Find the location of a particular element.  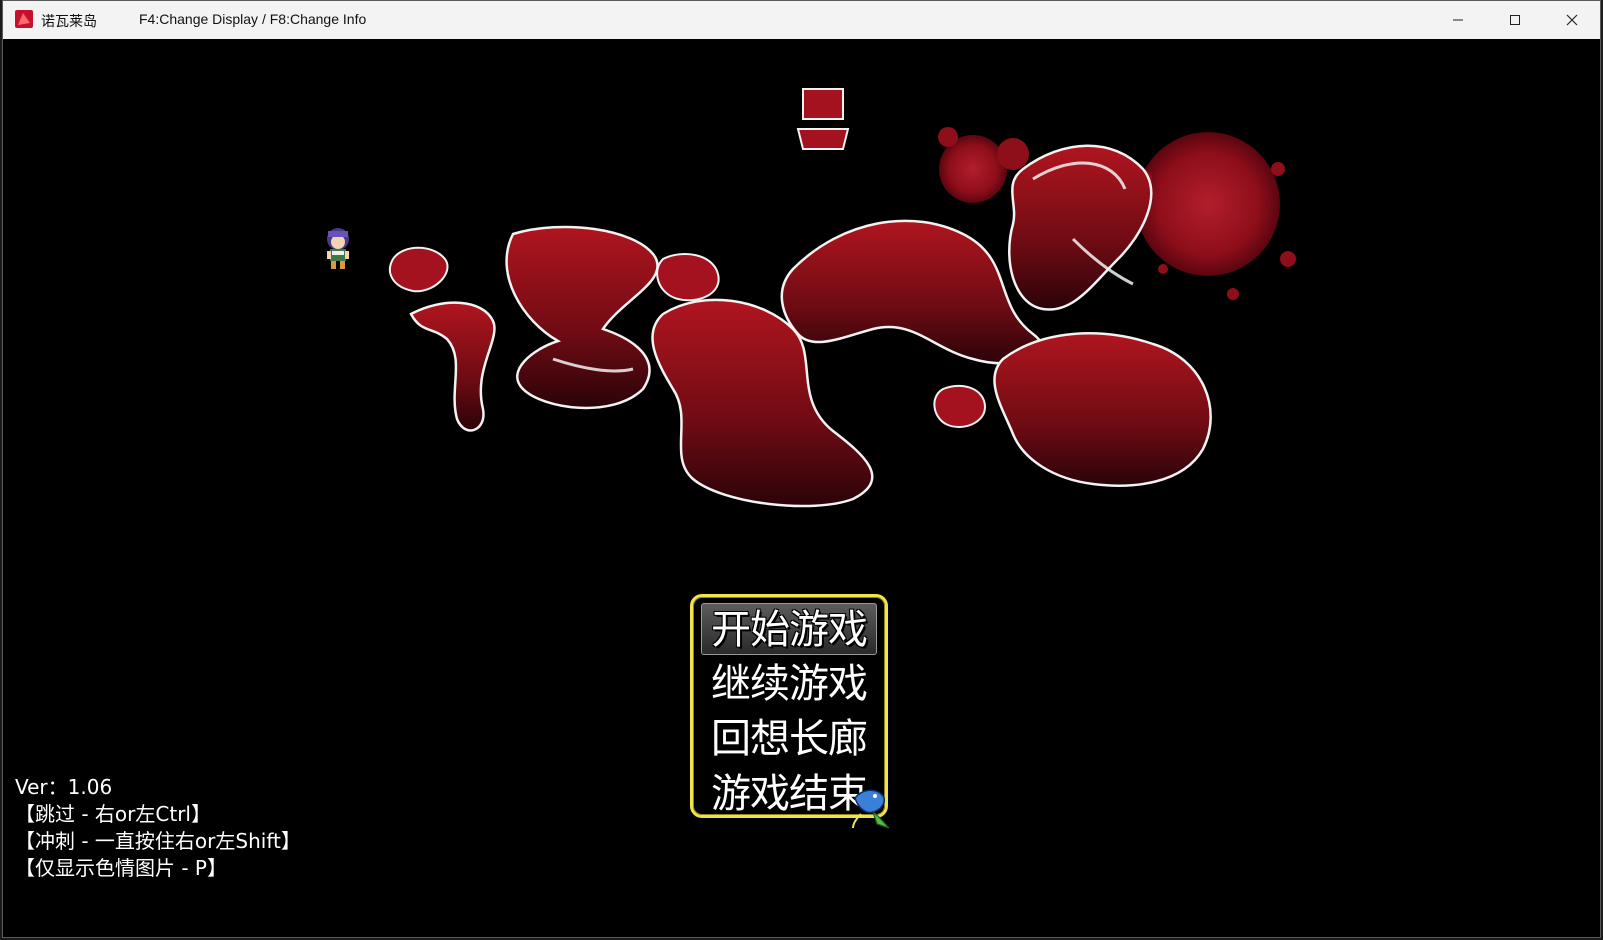

menu-recollection-gallery: 回想长廊 is located at coordinates (789, 739).